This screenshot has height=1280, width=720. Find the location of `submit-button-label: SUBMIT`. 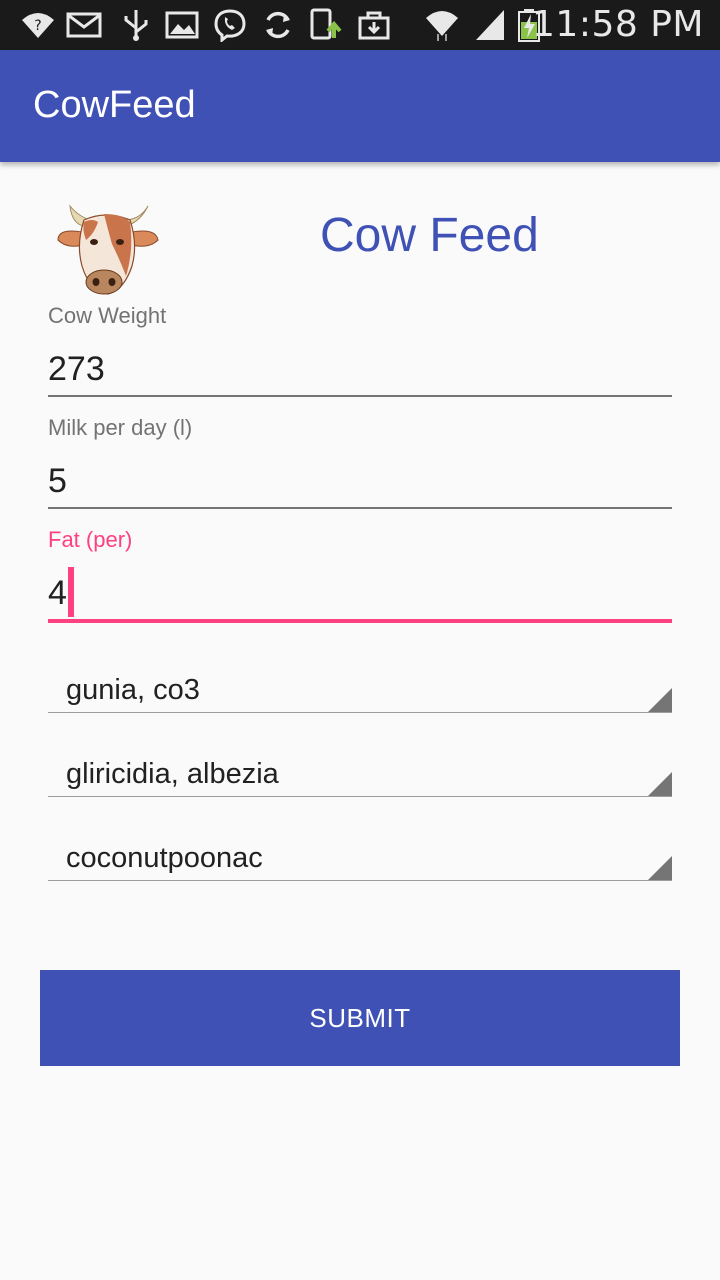

submit-button-label: SUBMIT is located at coordinates (360, 1017).